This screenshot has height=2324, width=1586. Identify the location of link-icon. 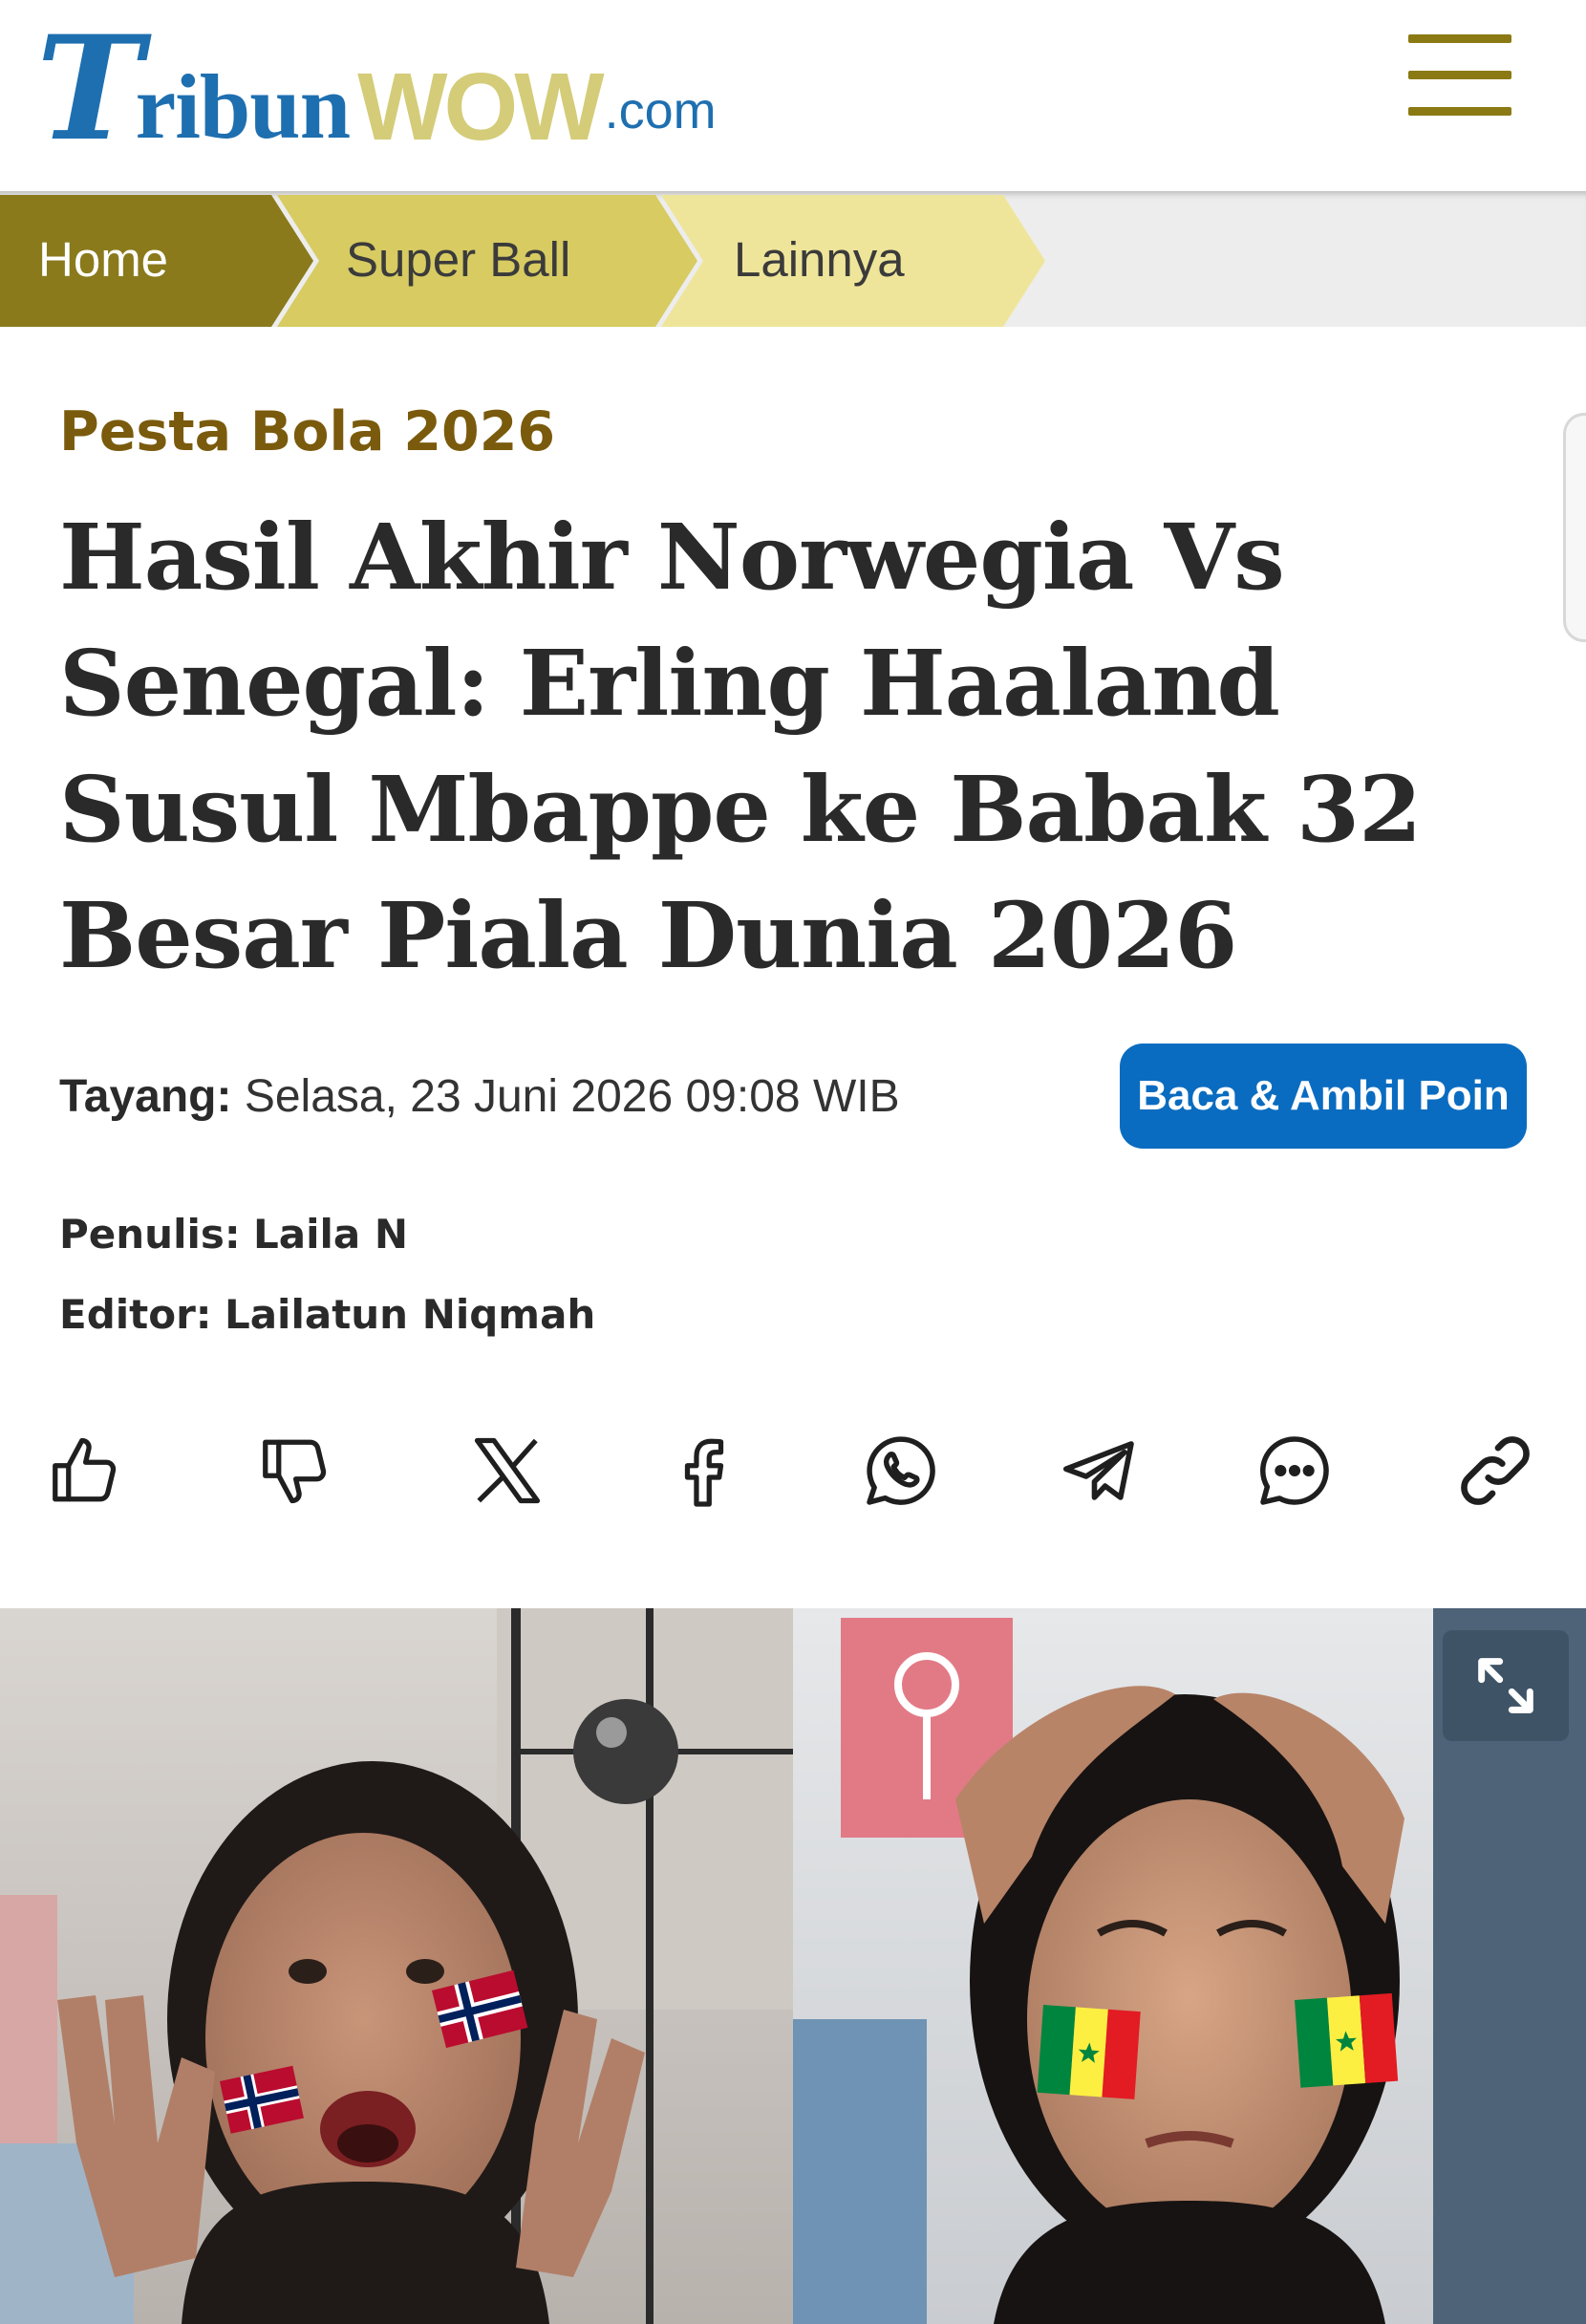
(1495, 1470).